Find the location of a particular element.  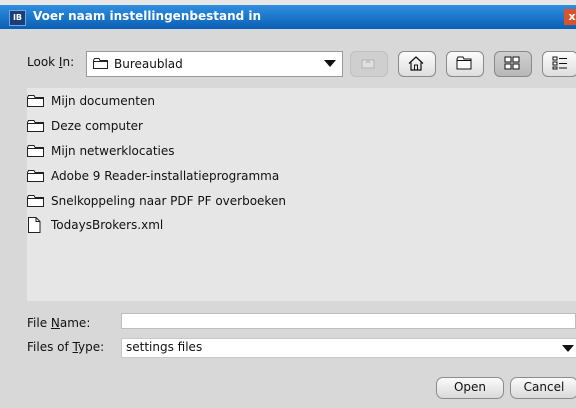

home-button is located at coordinates (417, 64).